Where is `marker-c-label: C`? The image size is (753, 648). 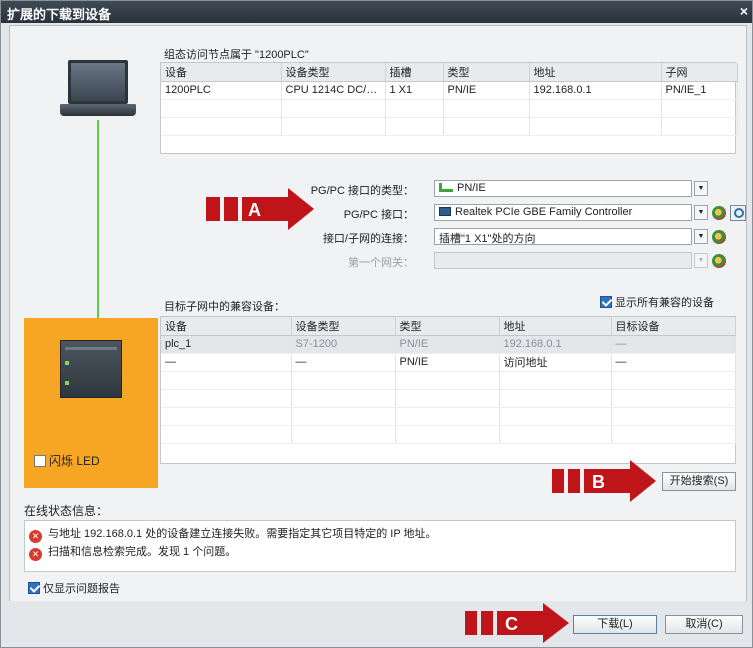
marker-c-label: C is located at coordinates (511, 624).